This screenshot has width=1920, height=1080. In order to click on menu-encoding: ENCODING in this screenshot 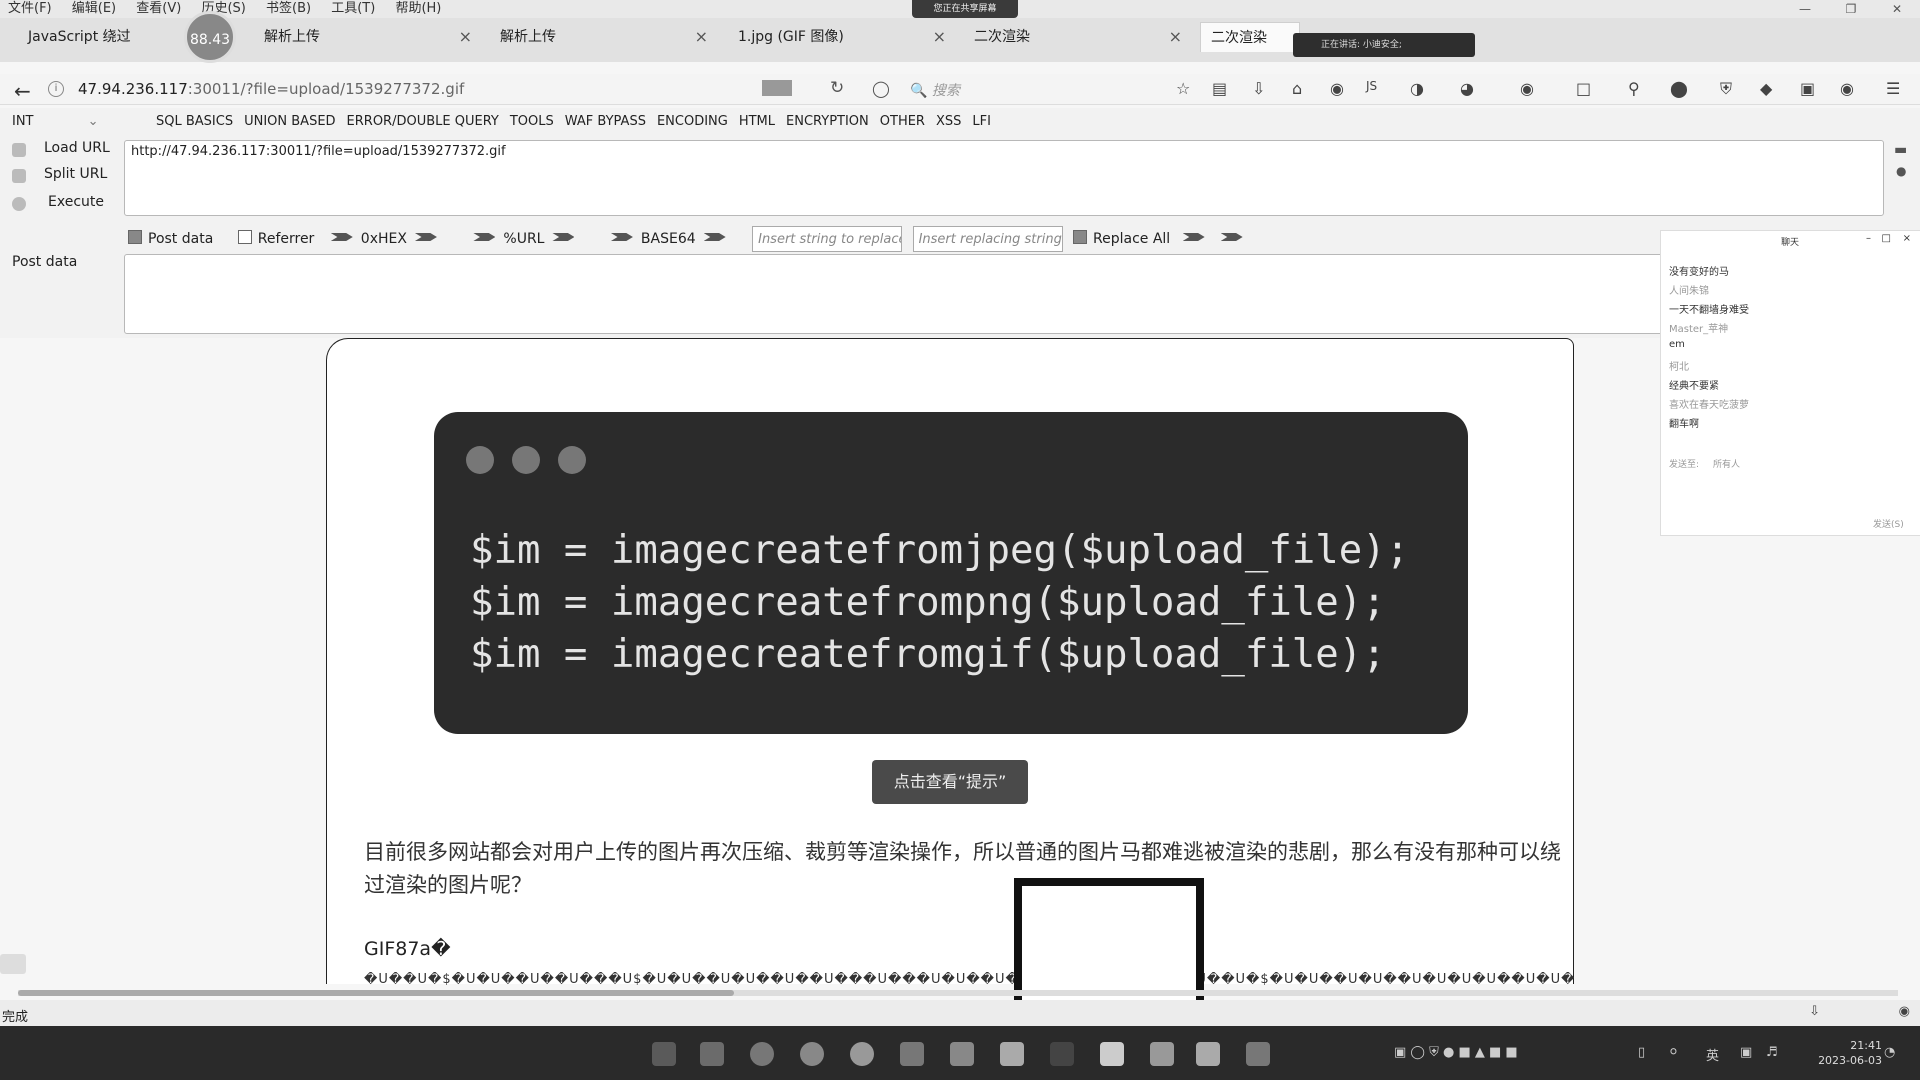, I will do `click(692, 121)`.